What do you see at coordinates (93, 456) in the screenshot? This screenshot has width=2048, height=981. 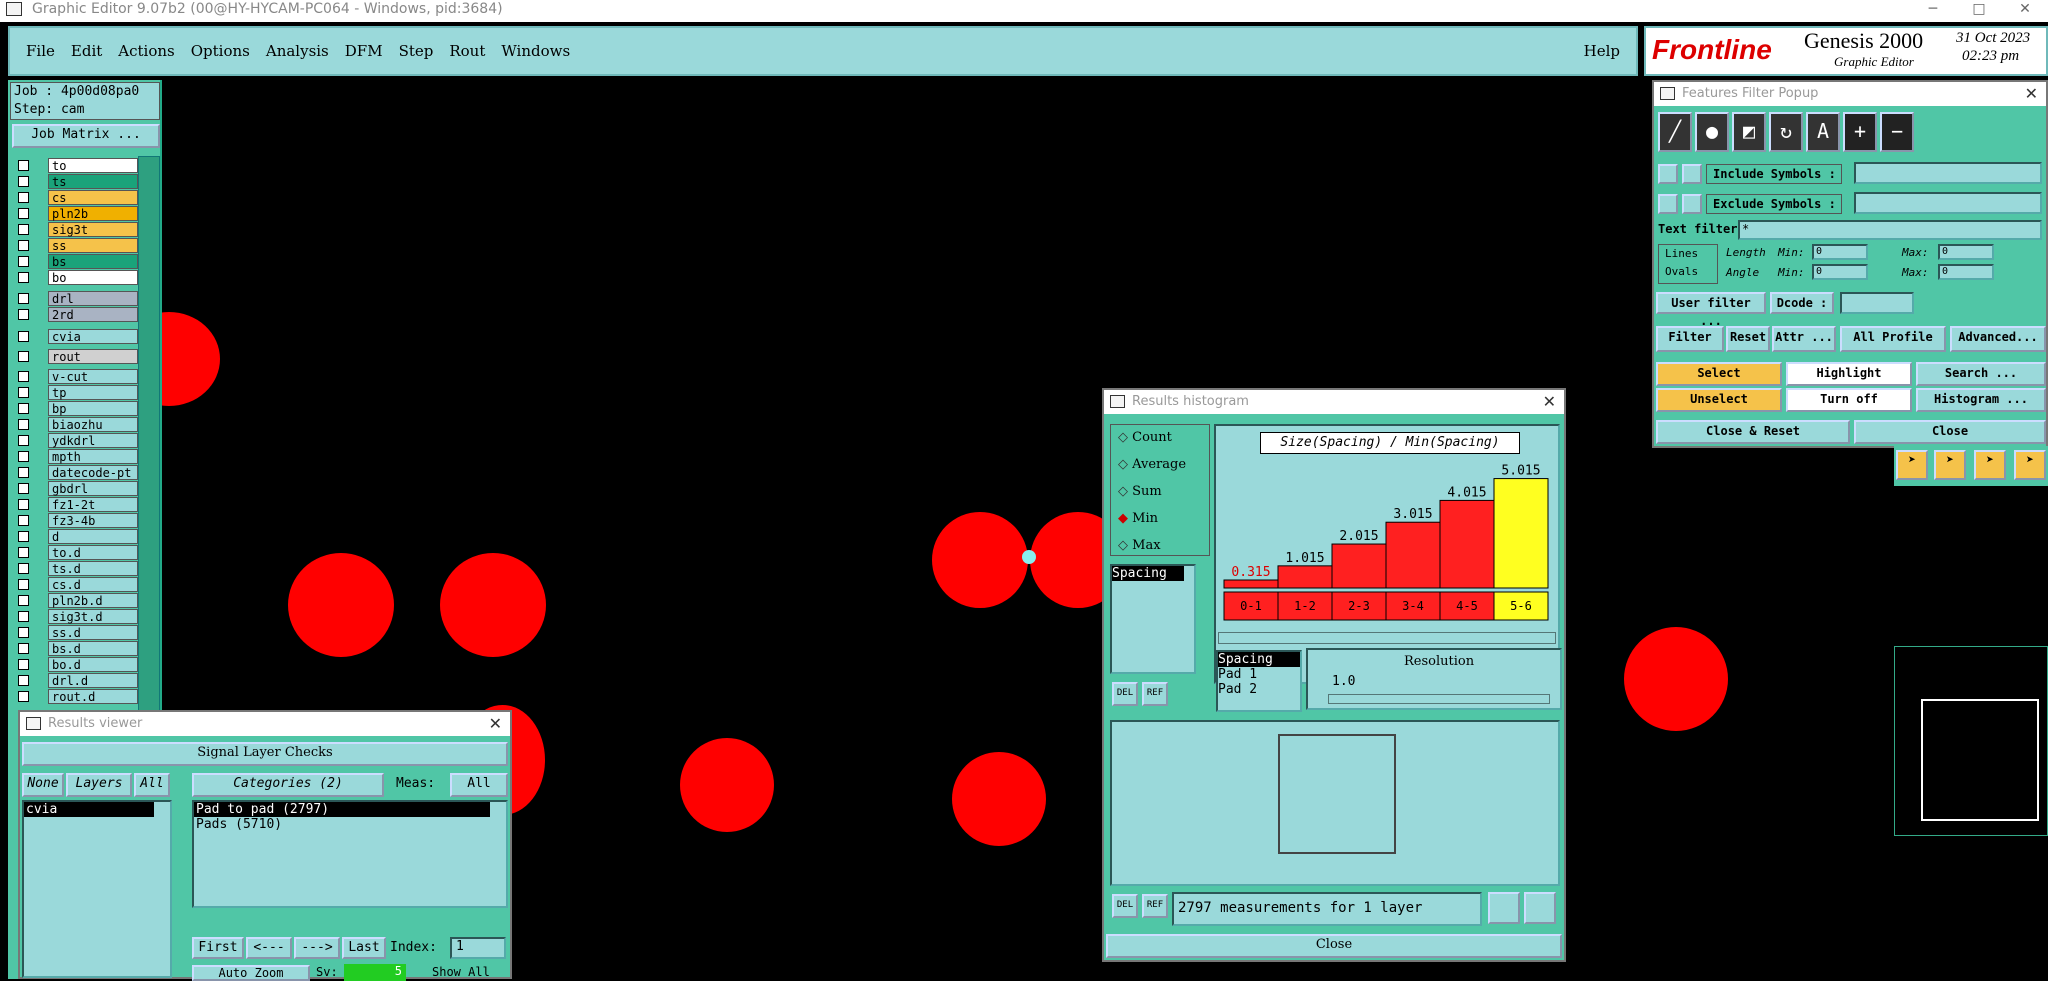 I see `layer-name: mpth` at bounding box center [93, 456].